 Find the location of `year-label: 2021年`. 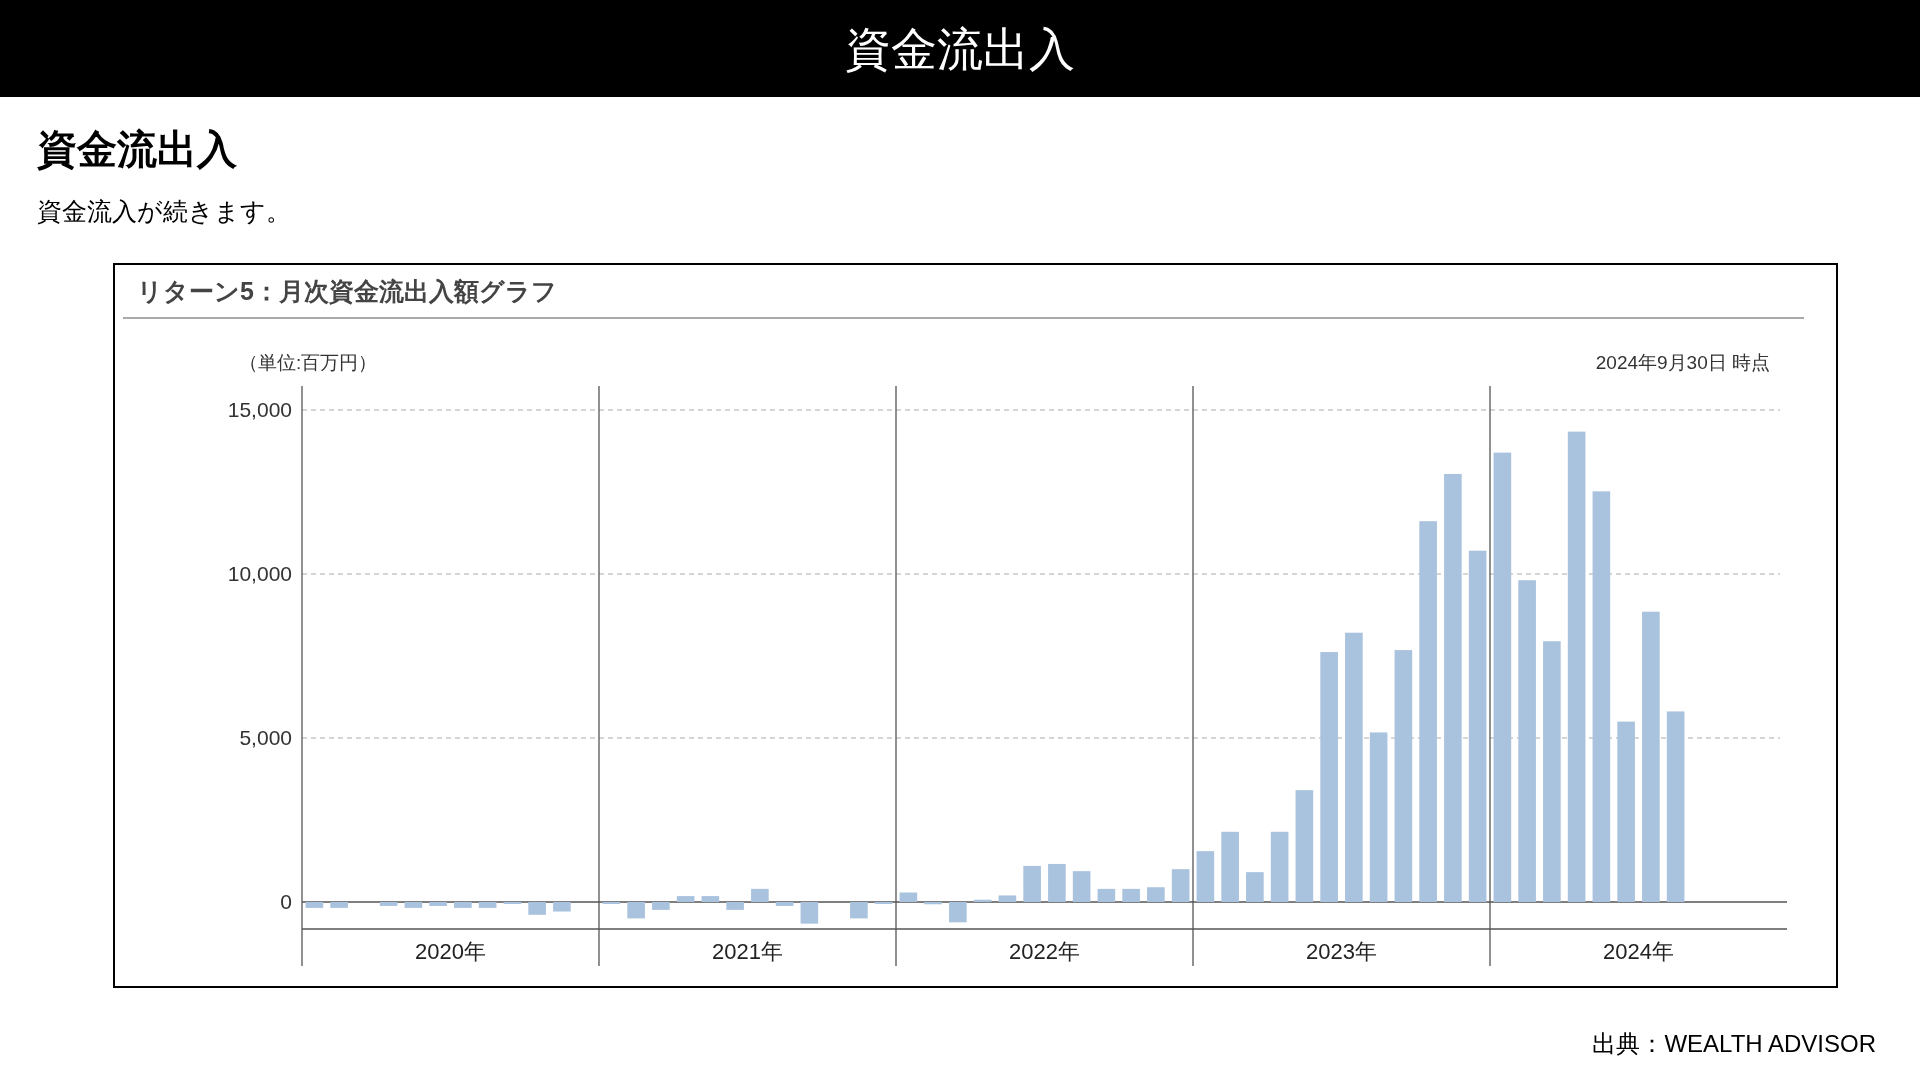

year-label: 2021年 is located at coordinates (747, 951).